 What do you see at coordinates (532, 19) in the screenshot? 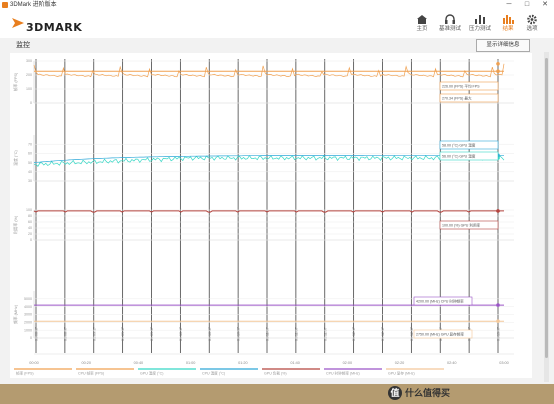
I see `gear-icon` at bounding box center [532, 19].